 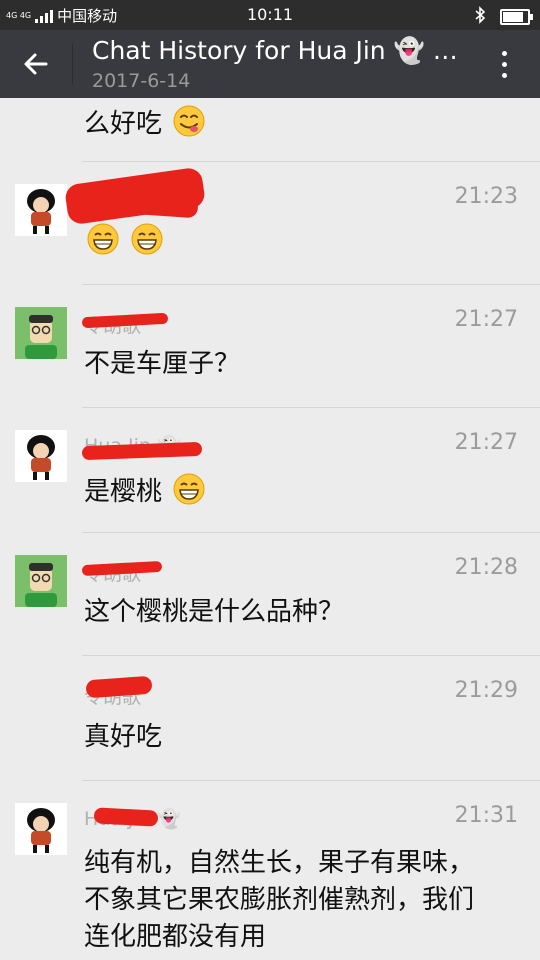 I want to click on yum-emoji-icon, so click(x=189, y=121).